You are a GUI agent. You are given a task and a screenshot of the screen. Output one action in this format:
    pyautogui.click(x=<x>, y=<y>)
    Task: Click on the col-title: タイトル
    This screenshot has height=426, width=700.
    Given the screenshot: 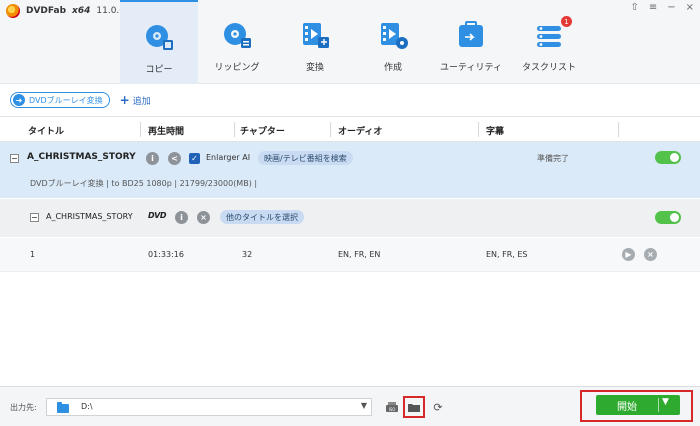 What is the action you would take?
    pyautogui.click(x=46, y=132)
    